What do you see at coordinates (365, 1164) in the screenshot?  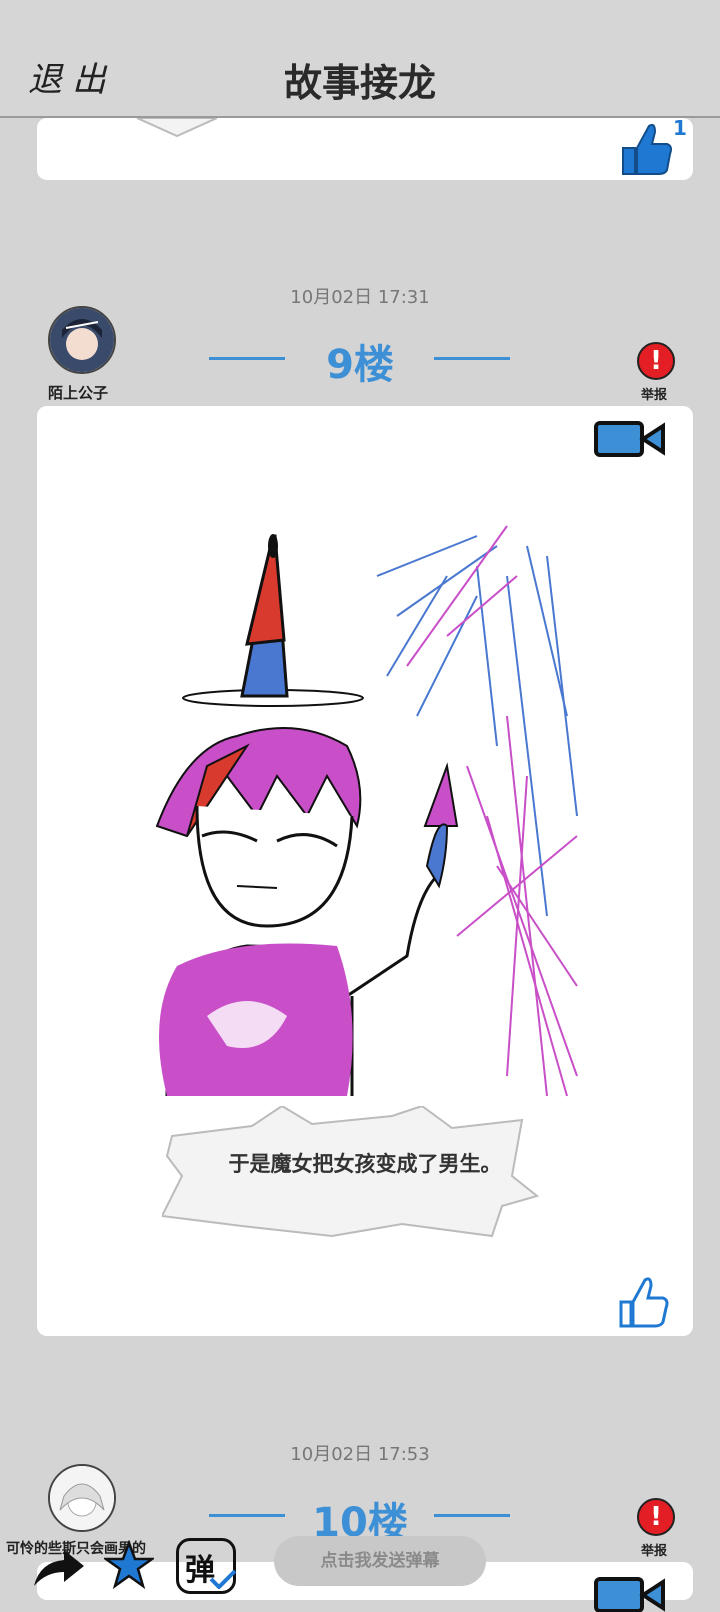 I see `story-caption: 于是魔女把女孩变成了男生。` at bounding box center [365, 1164].